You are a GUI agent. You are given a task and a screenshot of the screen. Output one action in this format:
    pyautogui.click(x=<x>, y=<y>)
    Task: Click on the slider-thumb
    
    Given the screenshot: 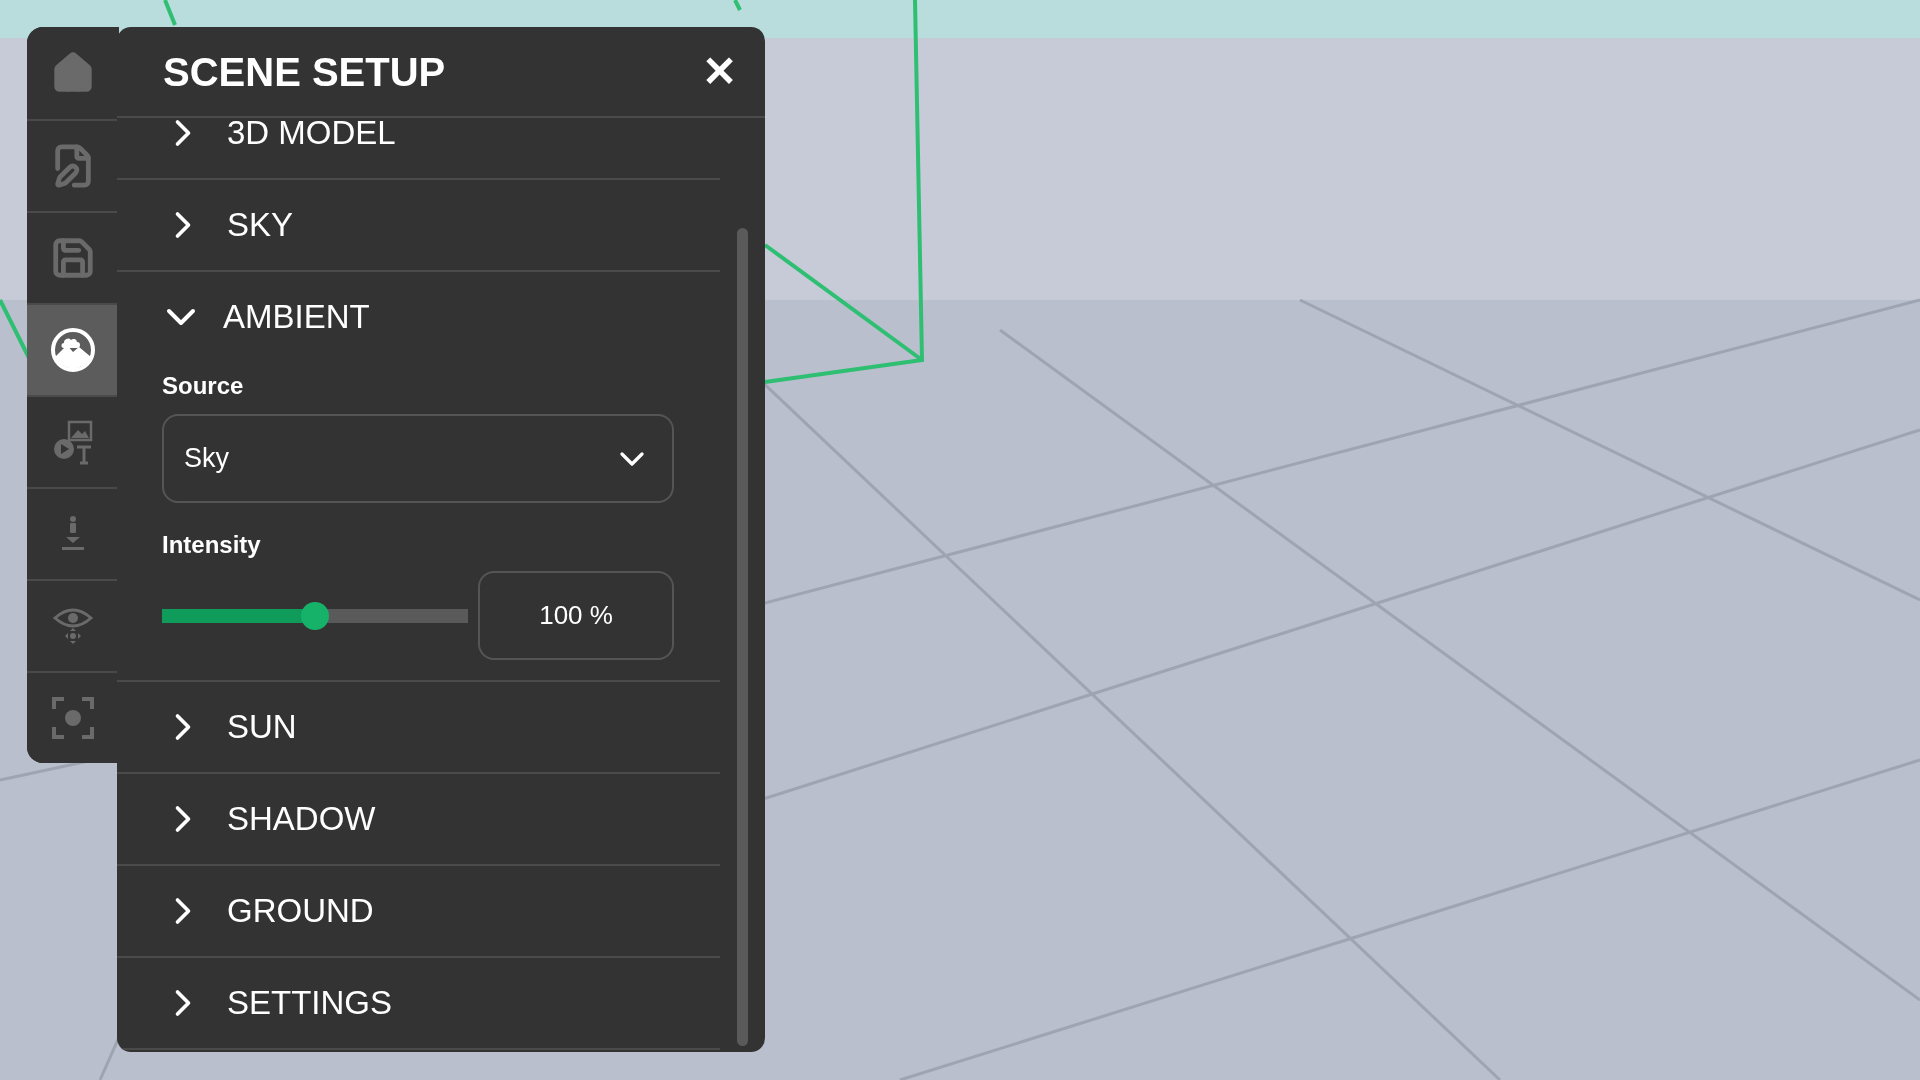 What is the action you would take?
    pyautogui.click(x=315, y=615)
    